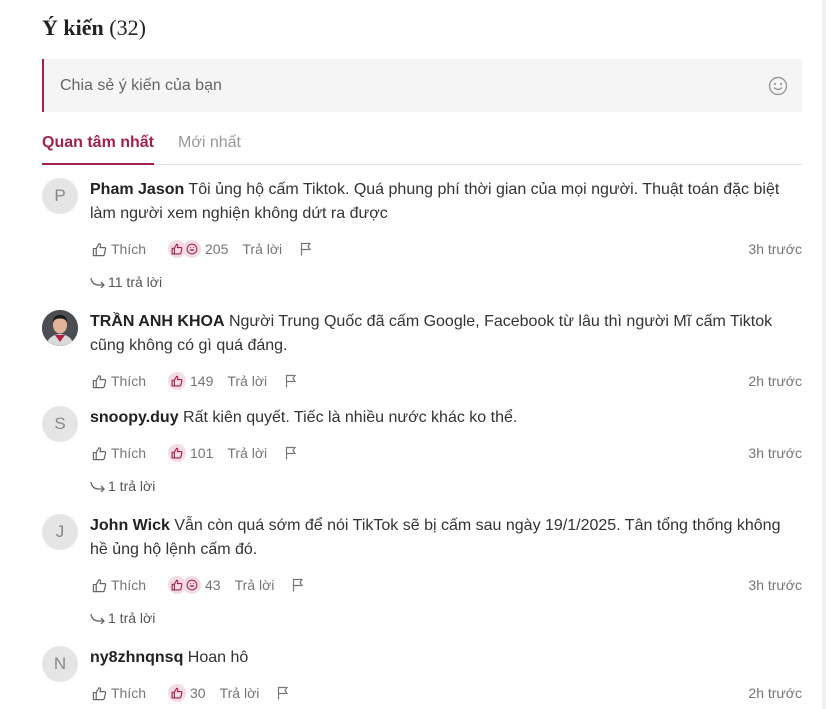 The height and width of the screenshot is (709, 826). What do you see at coordinates (137, 189) in the screenshot?
I see `comment-author: Pham Jason` at bounding box center [137, 189].